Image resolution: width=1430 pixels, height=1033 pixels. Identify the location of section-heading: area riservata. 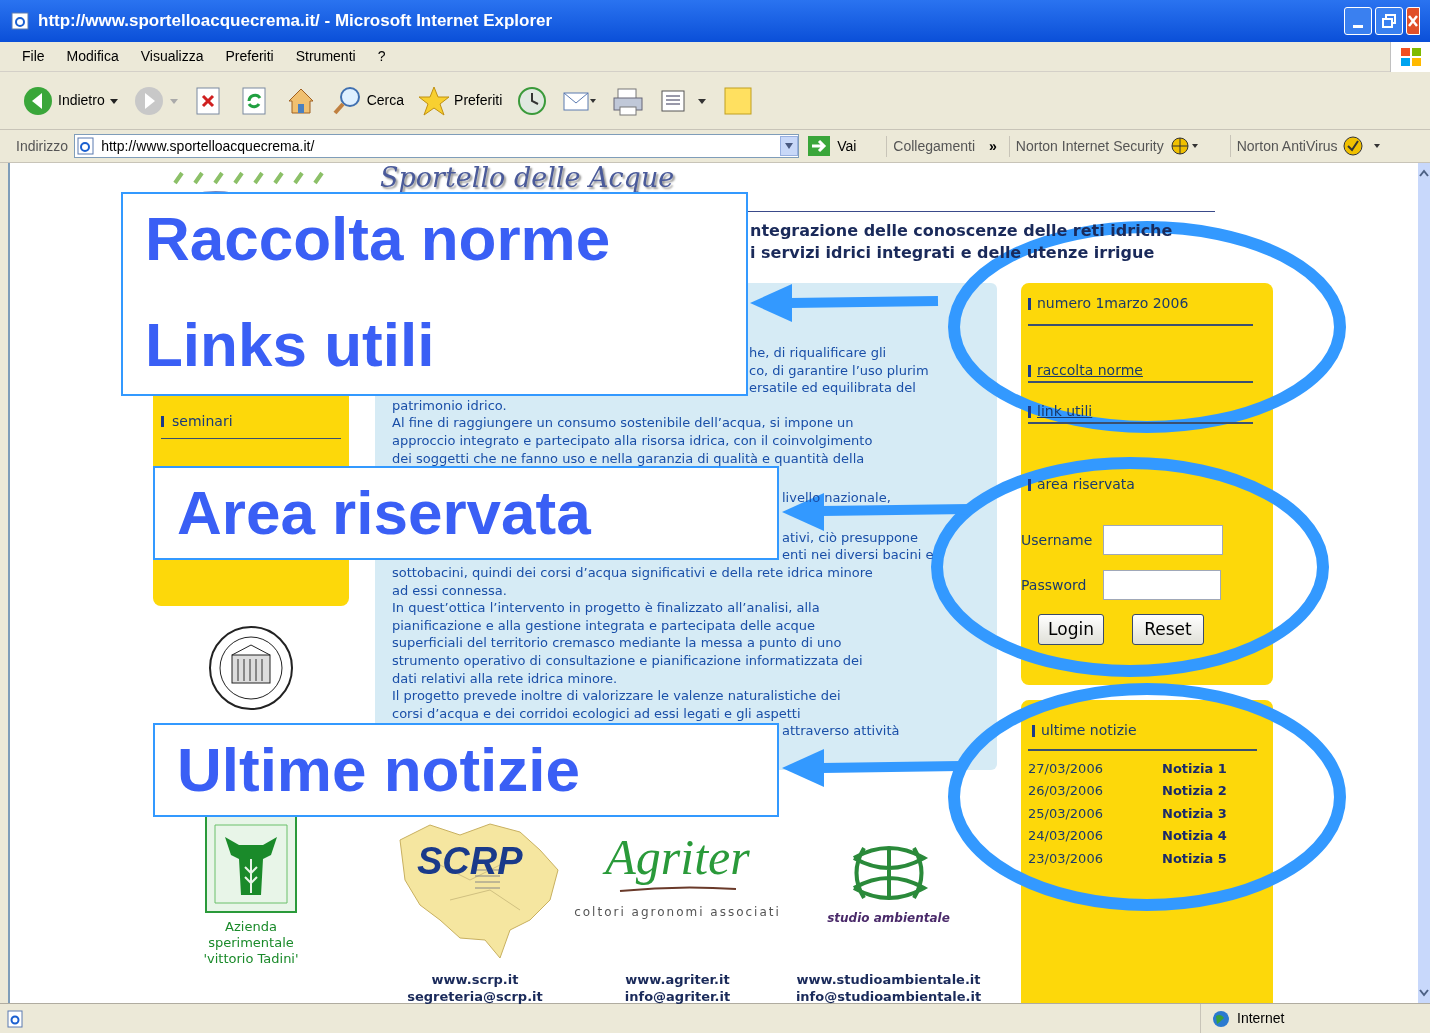
(1140, 484).